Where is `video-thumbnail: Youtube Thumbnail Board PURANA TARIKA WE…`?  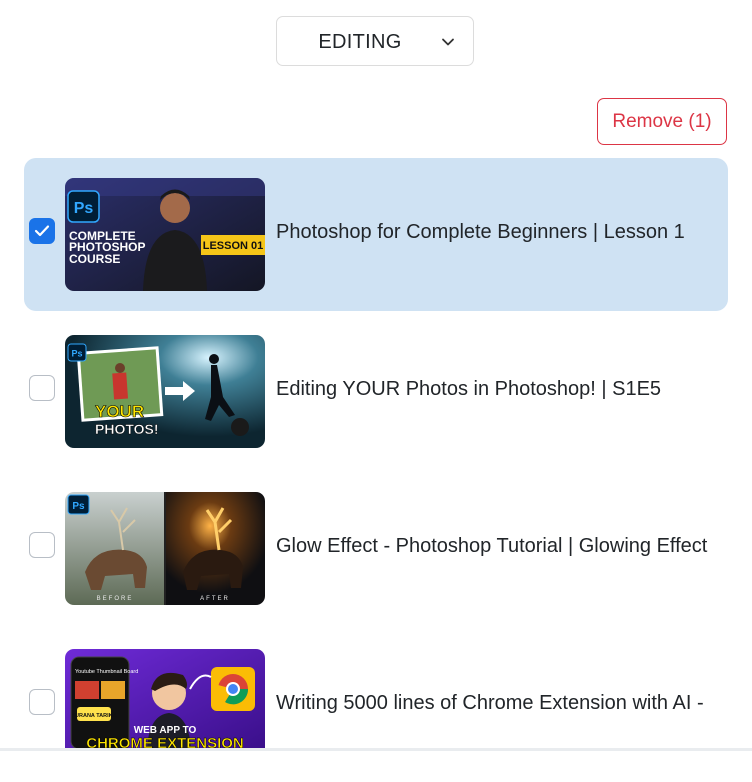
video-thumbnail: Youtube Thumbnail Board PURANA TARIKA WE… is located at coordinates (165, 699).